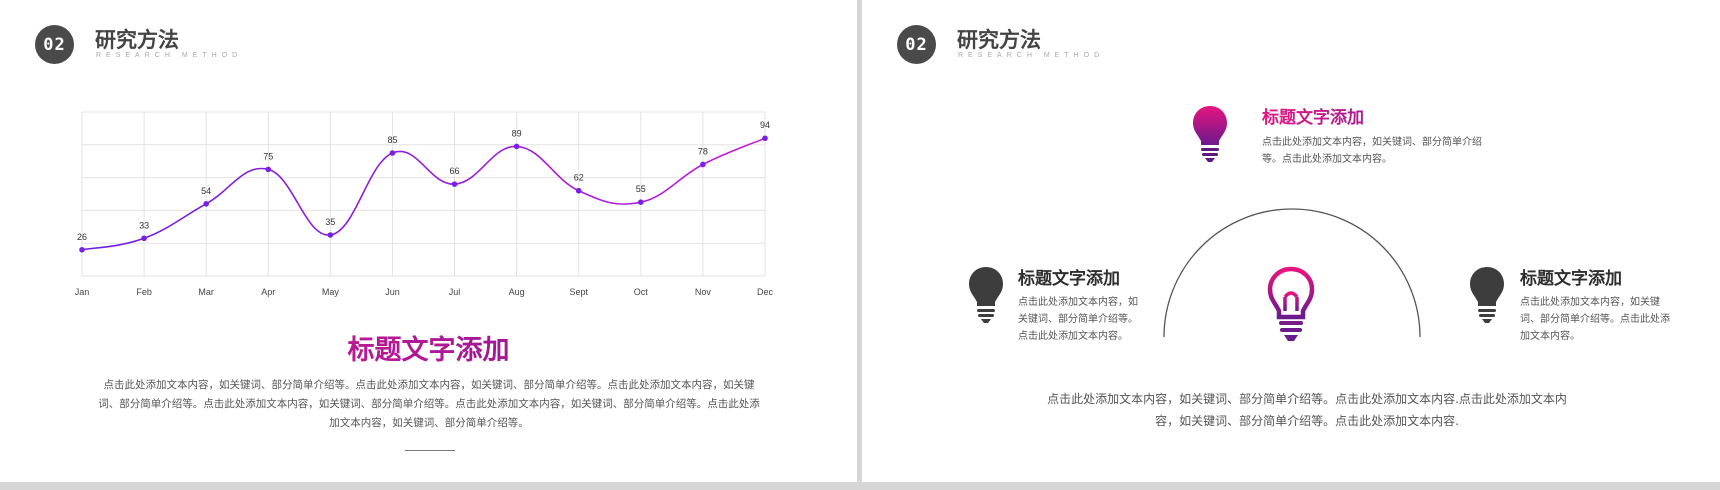 This screenshot has width=1720, height=490. What do you see at coordinates (517, 133) in the screenshot?
I see `data-label: 89` at bounding box center [517, 133].